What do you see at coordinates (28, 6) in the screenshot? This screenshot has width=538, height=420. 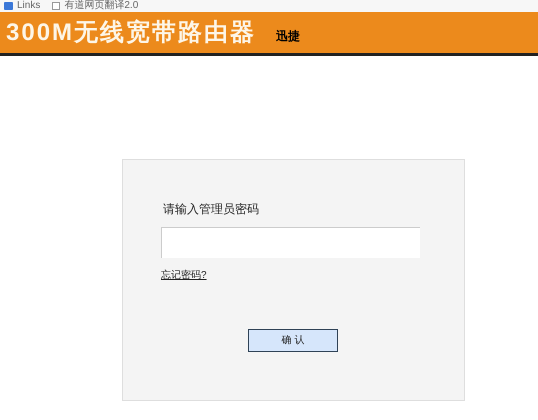 I see `bookmark-link: Links` at bounding box center [28, 6].